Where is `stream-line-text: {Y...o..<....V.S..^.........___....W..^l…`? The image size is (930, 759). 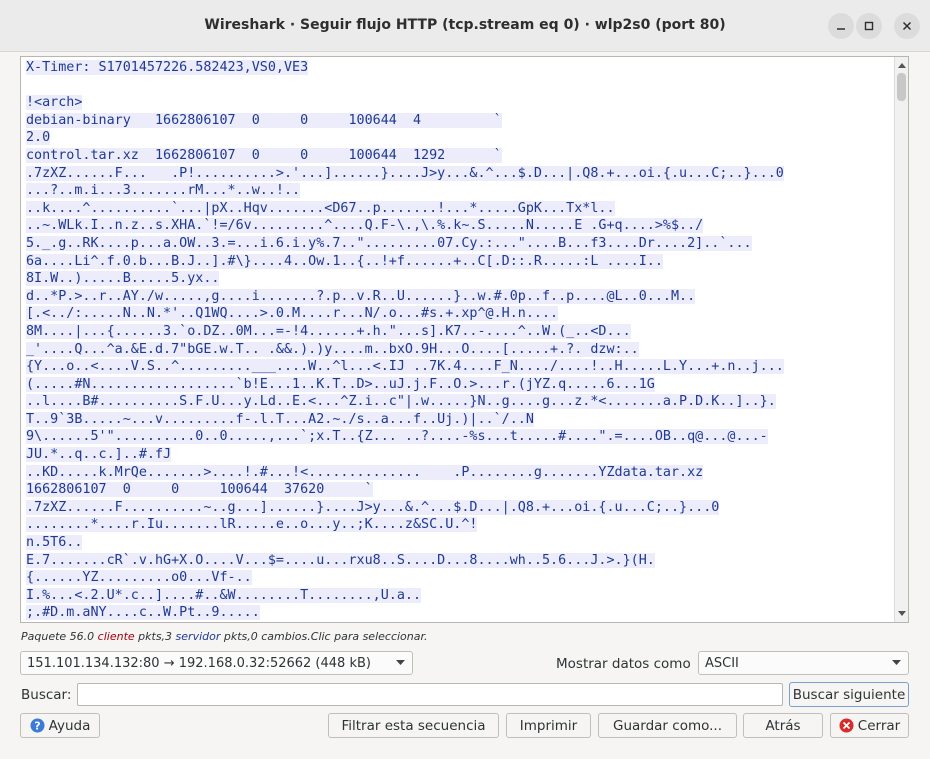
stream-line-text: {Y...o..<....V.S..^.........___....W..^l… is located at coordinates (405, 367).